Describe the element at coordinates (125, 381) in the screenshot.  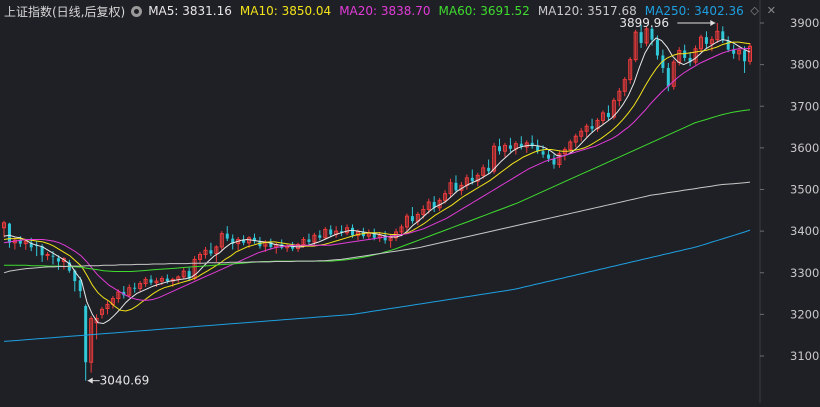
I see `low-annotation: 3040.69` at that location.